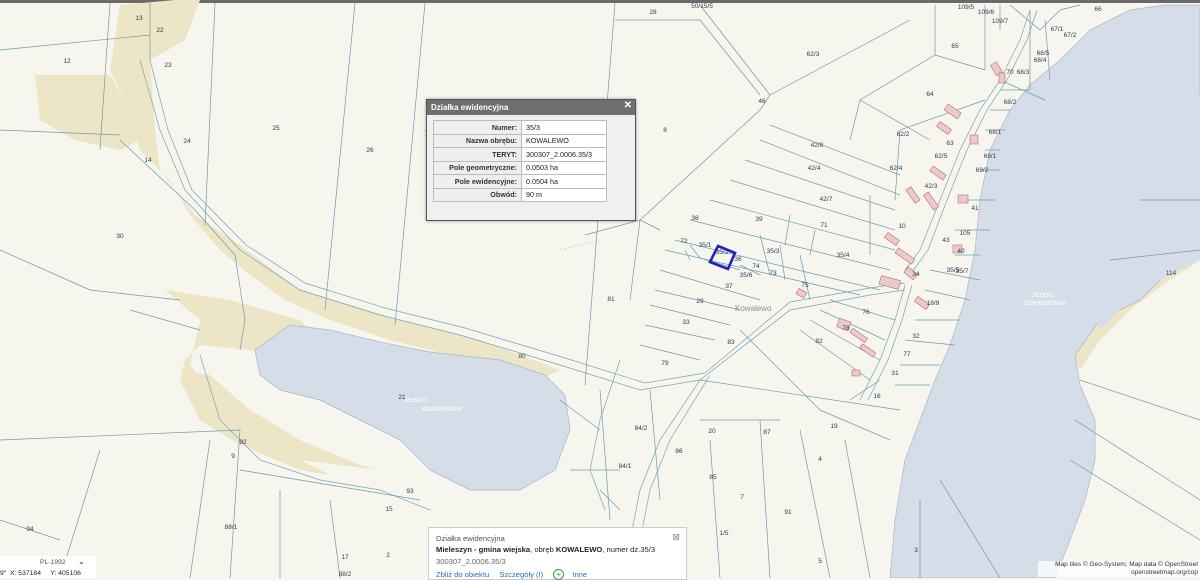 The width and height of the screenshot is (1200, 580). What do you see at coordinates (67, 61) in the screenshot?
I see `parcel-number-label: 12` at bounding box center [67, 61].